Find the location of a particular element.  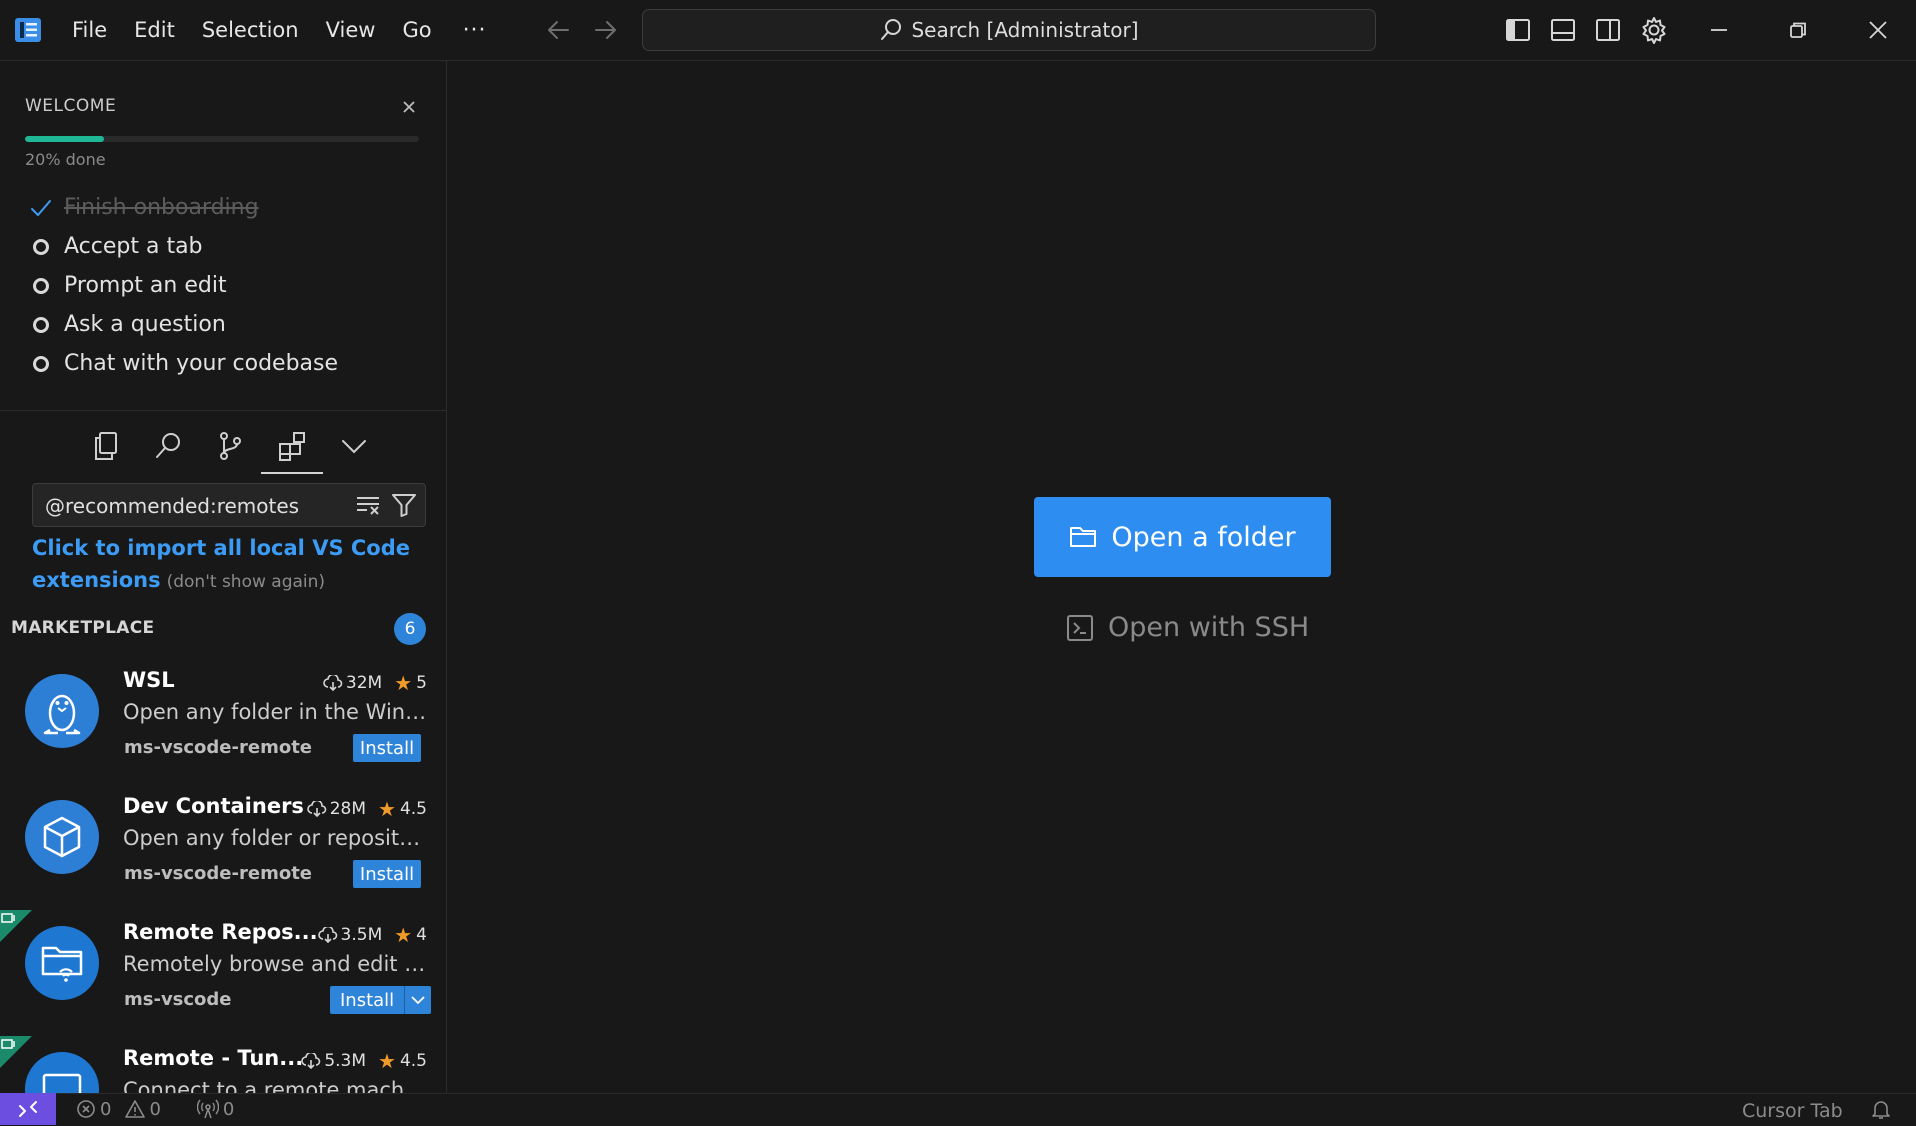

dont-show-again-link: (don't show again) is located at coordinates (246, 582).